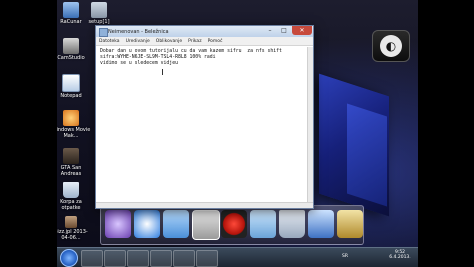 The width and height of the screenshot is (474, 267). What do you see at coordinates (118, 224) in the screenshot?
I see `dock-item-torrent` at bounding box center [118, 224].